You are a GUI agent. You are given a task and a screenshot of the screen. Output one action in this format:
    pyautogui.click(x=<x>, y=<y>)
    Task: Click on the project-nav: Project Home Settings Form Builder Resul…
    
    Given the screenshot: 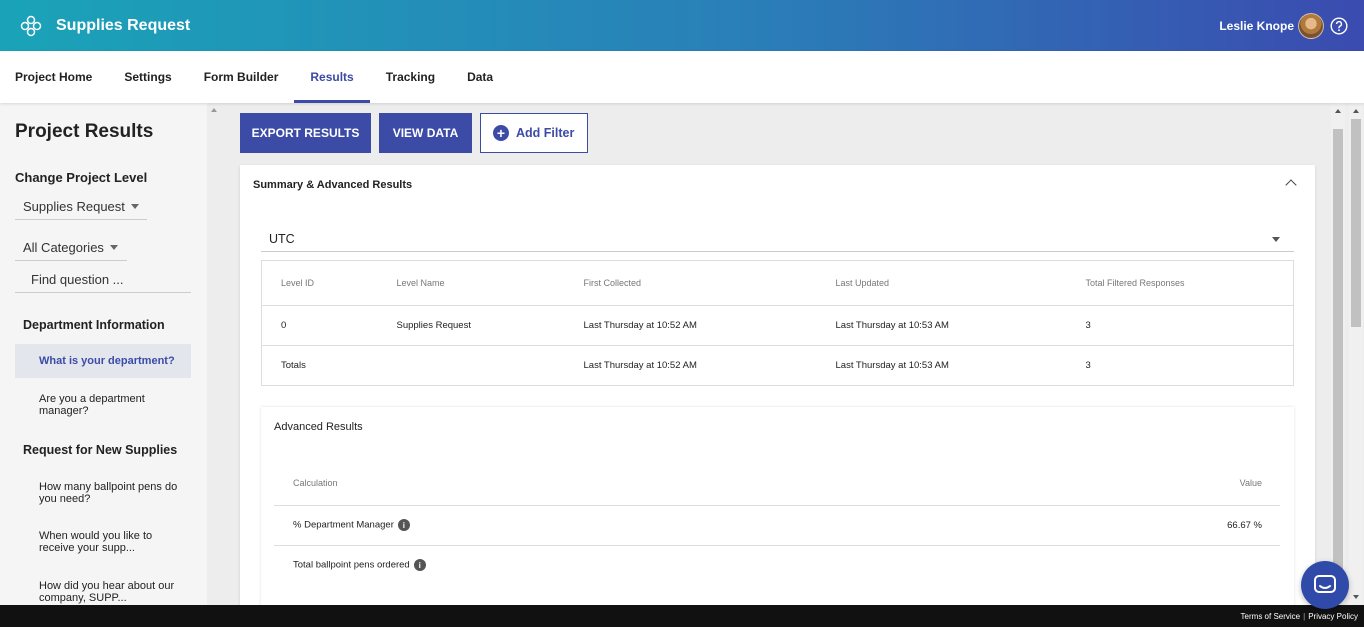 What is the action you would take?
    pyautogui.click(x=682, y=77)
    